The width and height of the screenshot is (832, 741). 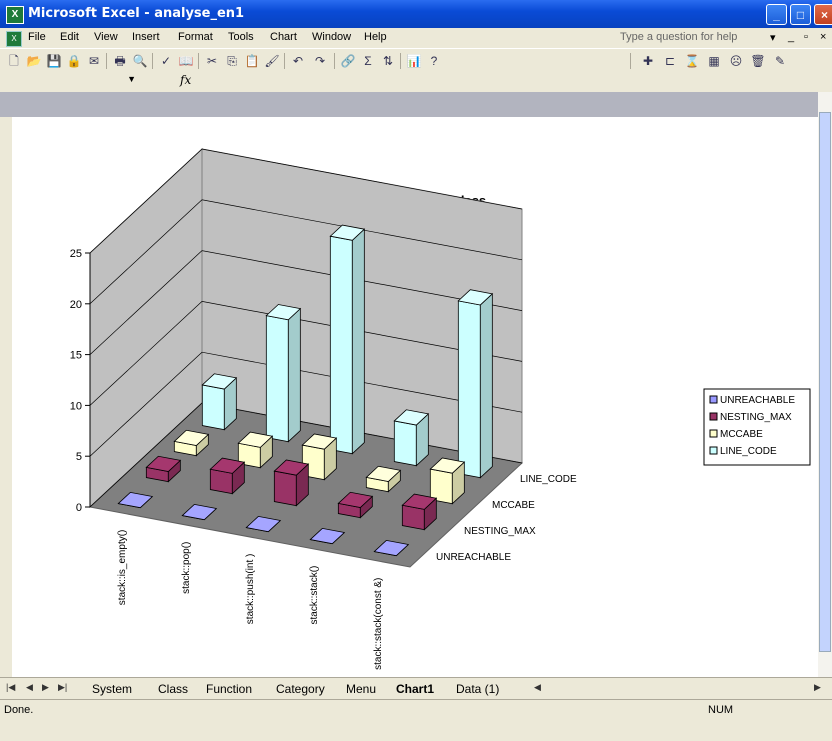 What do you see at coordinates (250, 589) in the screenshot?
I see `x-category-label: stack::push(int )` at bounding box center [250, 589].